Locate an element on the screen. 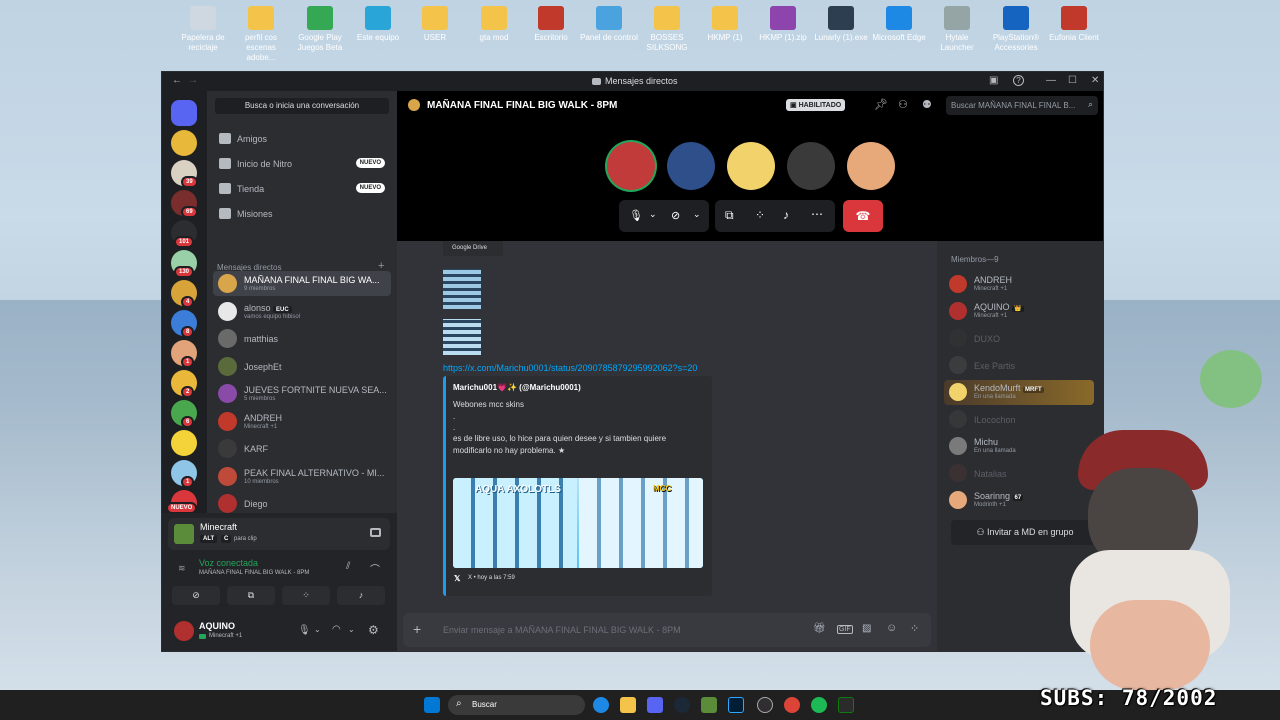 The image size is (1280, 720). voice-connected-label: Voz conectada is located at coordinates (228, 563).